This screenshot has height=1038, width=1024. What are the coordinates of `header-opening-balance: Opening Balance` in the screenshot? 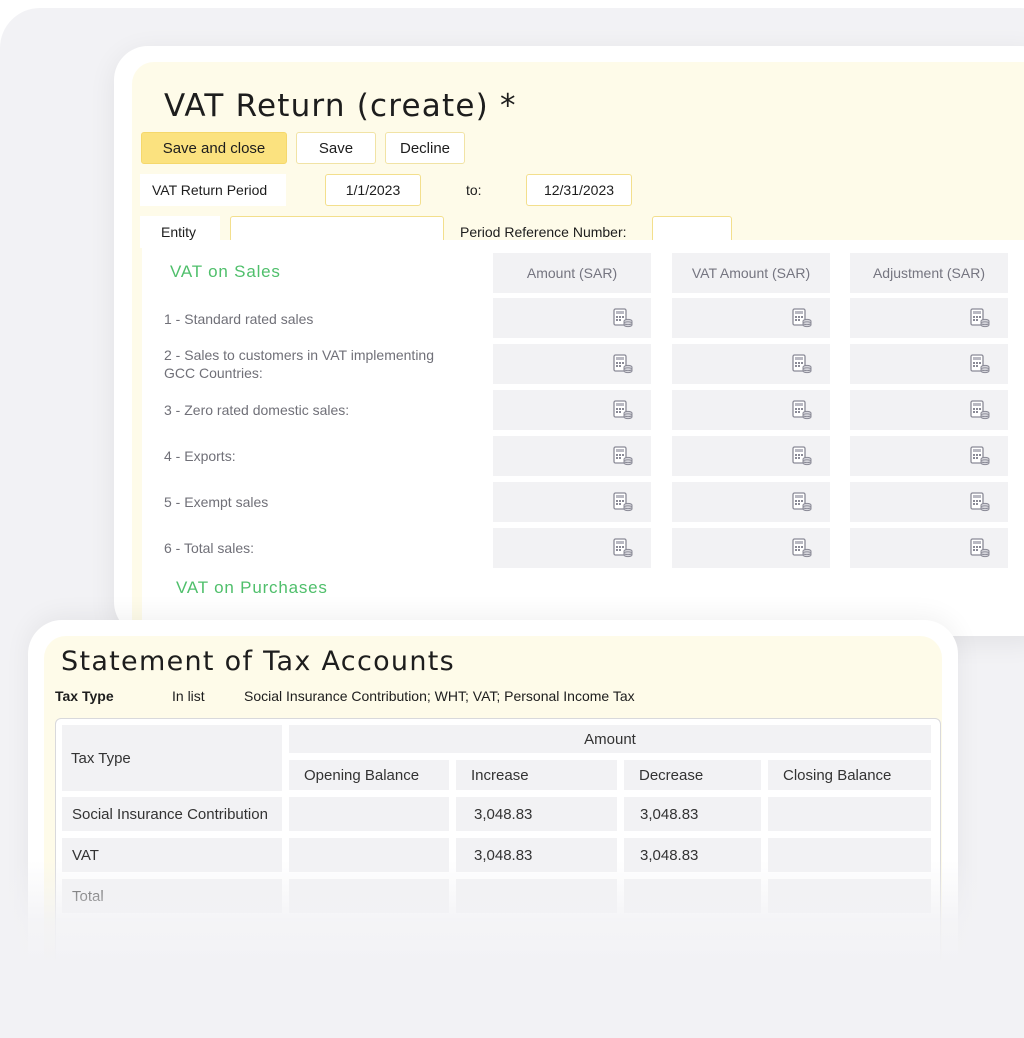 It's located at (369, 775).